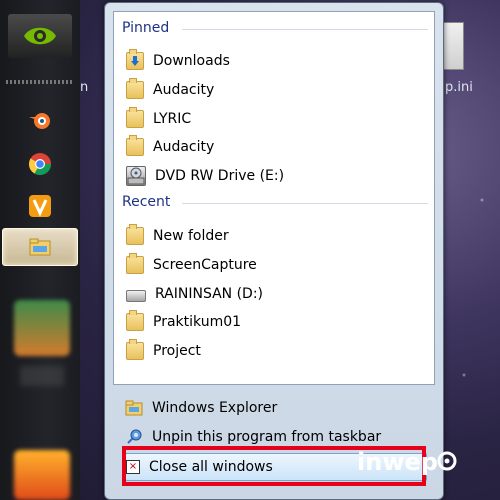 This screenshot has height=500, width=500. Describe the element at coordinates (453, 46) in the screenshot. I see `desktop-file-icon` at that location.